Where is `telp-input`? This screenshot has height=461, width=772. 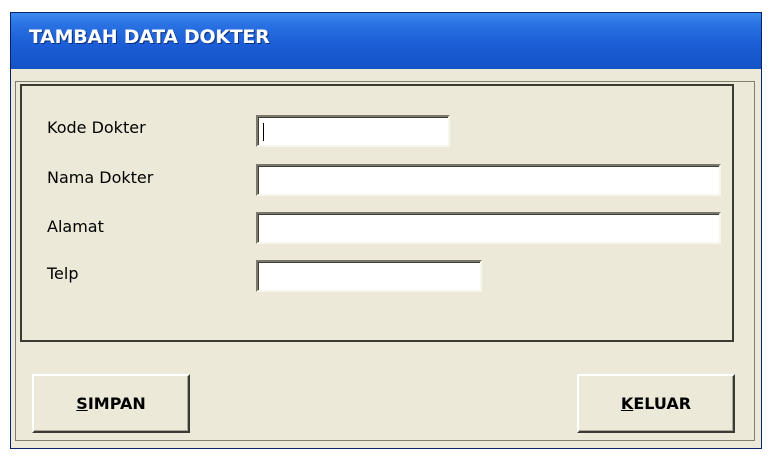 telp-input is located at coordinates (369, 276).